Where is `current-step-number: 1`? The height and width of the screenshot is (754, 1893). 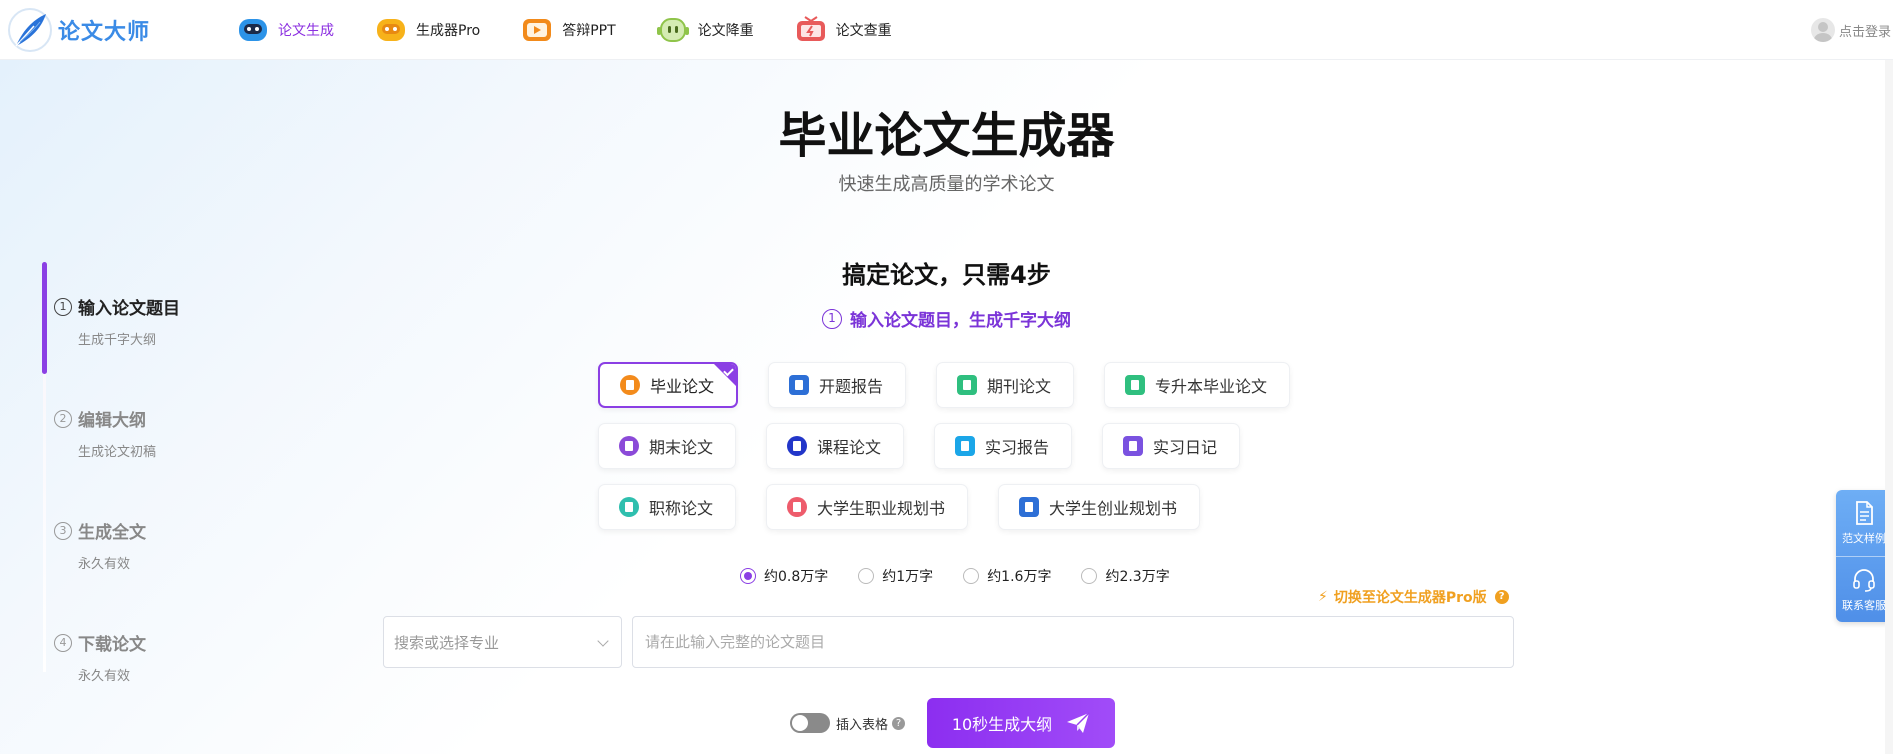 current-step-number: 1 is located at coordinates (832, 318).